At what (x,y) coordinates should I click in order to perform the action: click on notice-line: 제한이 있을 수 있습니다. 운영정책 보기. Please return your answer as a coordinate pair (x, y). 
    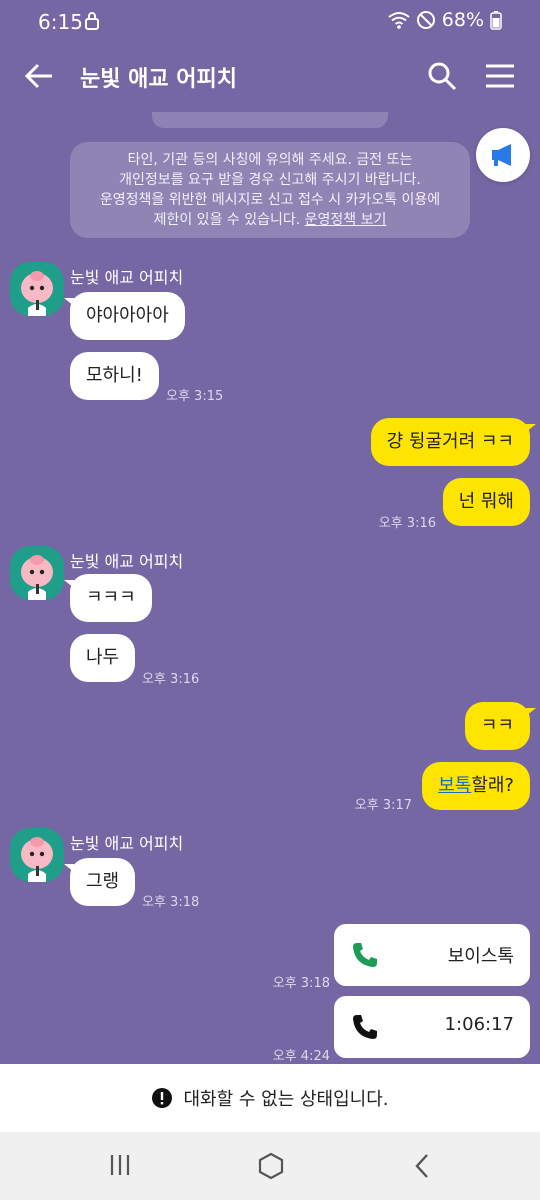
    Looking at the image, I should click on (270, 220).